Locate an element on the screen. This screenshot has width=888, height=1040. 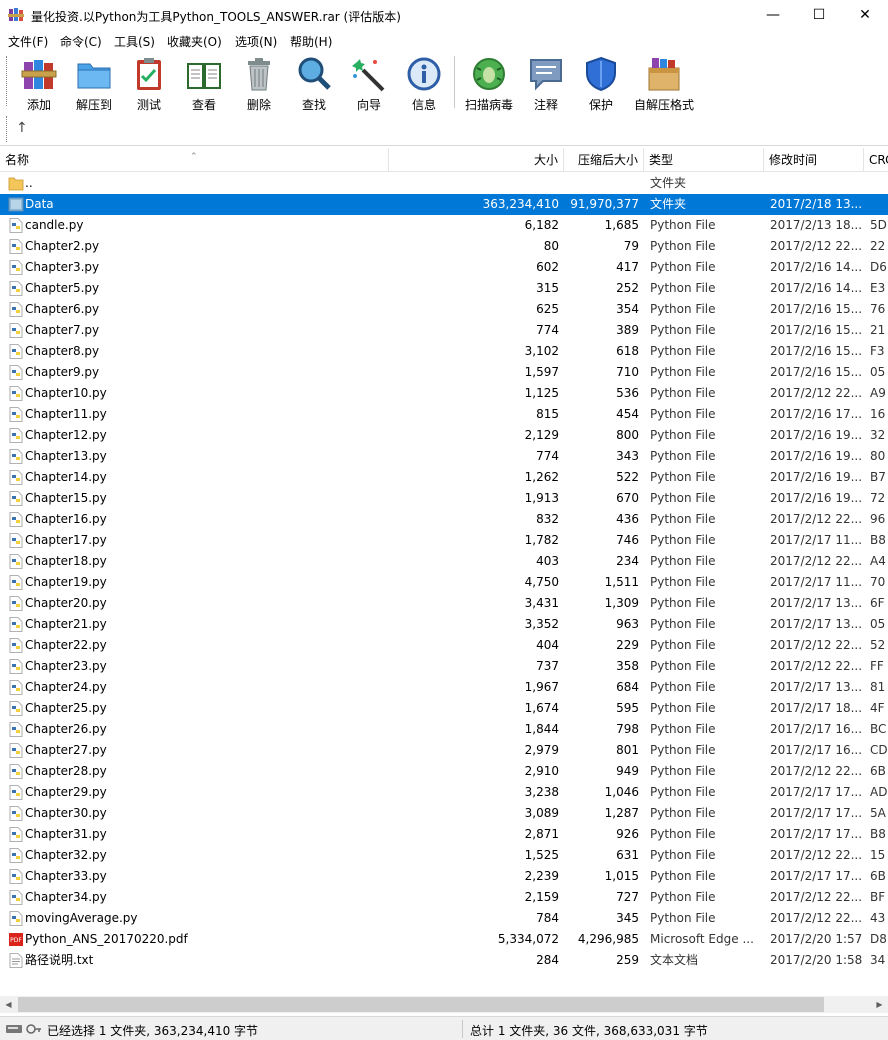
menu-help: 帮助(H) is located at coordinates (311, 41).